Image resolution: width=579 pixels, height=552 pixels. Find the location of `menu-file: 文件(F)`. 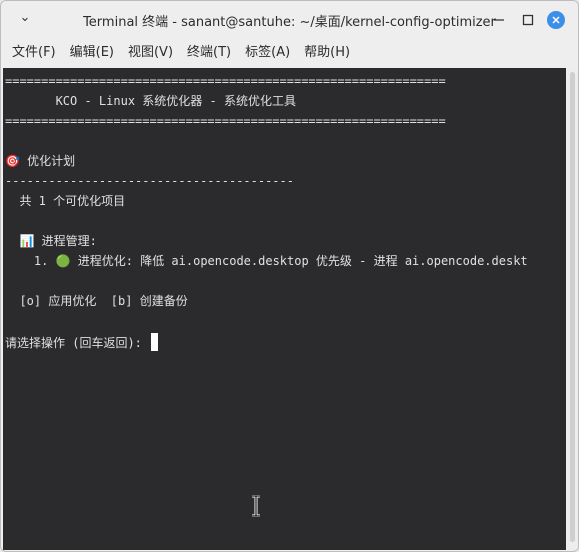

menu-file: 文件(F) is located at coordinates (34, 53).